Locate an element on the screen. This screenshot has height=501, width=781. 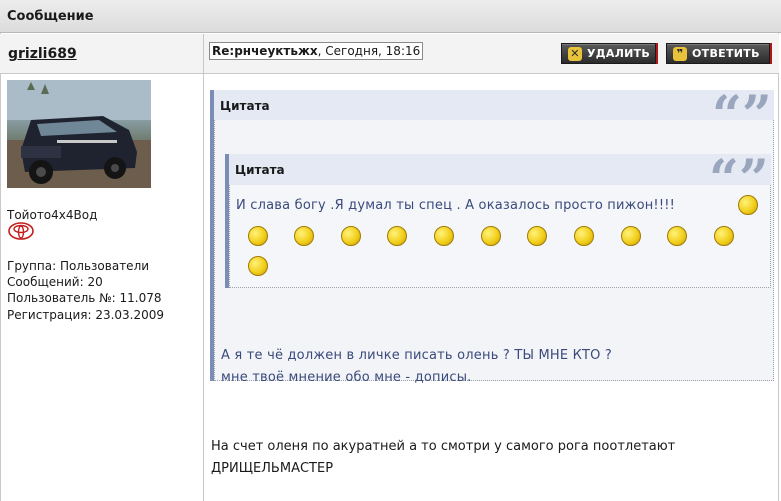
inner-quote-header: Цитата “” is located at coordinates (500, 180).